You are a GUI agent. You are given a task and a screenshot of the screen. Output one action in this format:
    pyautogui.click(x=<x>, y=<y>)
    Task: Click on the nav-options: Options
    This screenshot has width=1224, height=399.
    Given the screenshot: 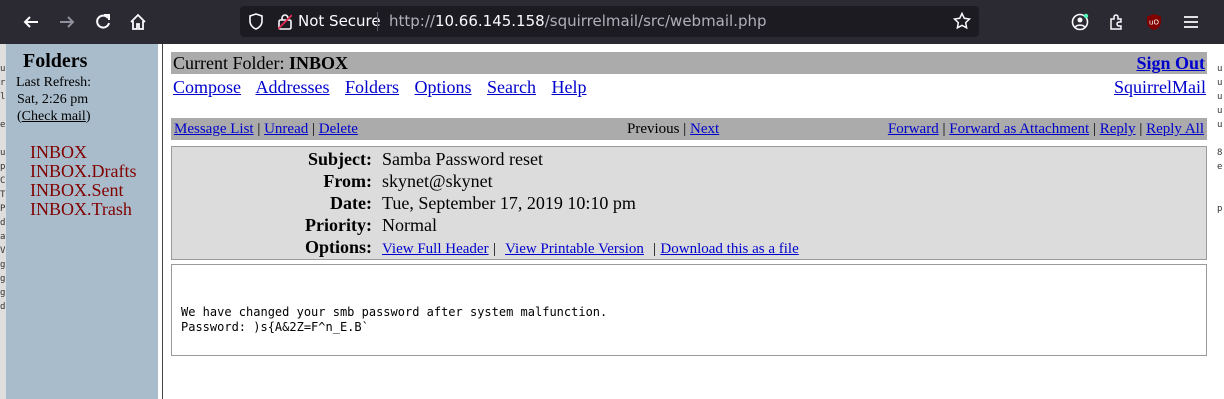 What is the action you would take?
    pyautogui.click(x=443, y=87)
    